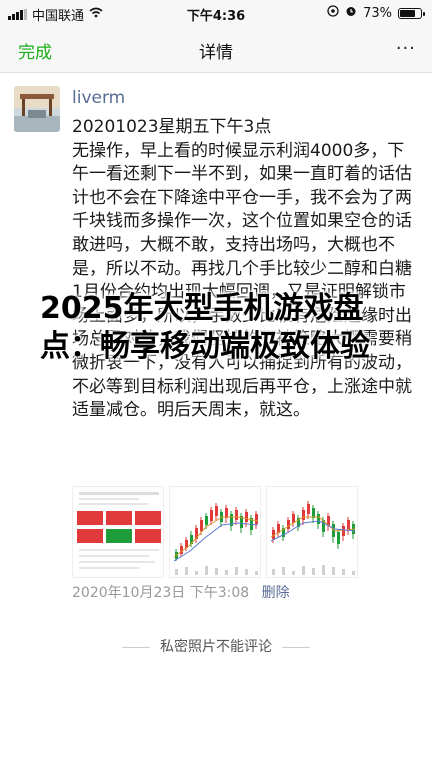 The width and height of the screenshot is (432, 768). Describe the element at coordinates (351, 13) in the screenshot. I see `alarm-icon` at that location.